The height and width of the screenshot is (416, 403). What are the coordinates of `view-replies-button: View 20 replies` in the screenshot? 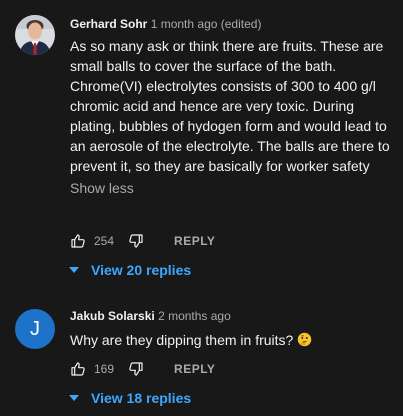 It's located at (130, 270).